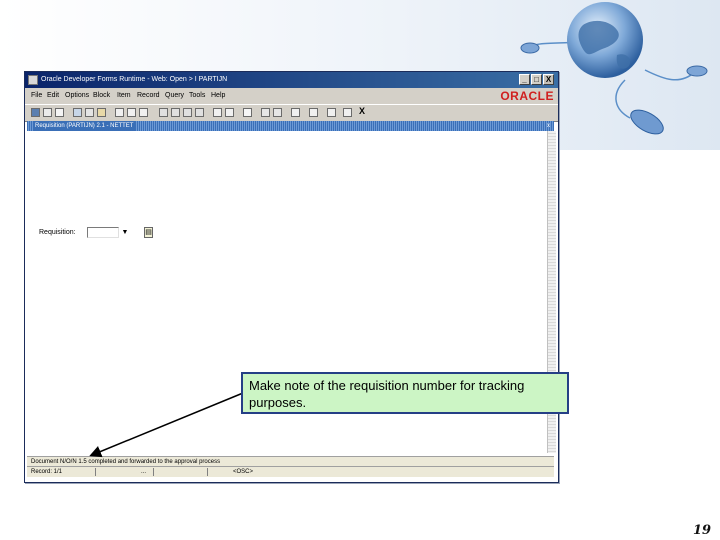 The height and width of the screenshot is (540, 720). Describe the element at coordinates (101, 95) in the screenshot. I see `menu-block: Block` at that location.